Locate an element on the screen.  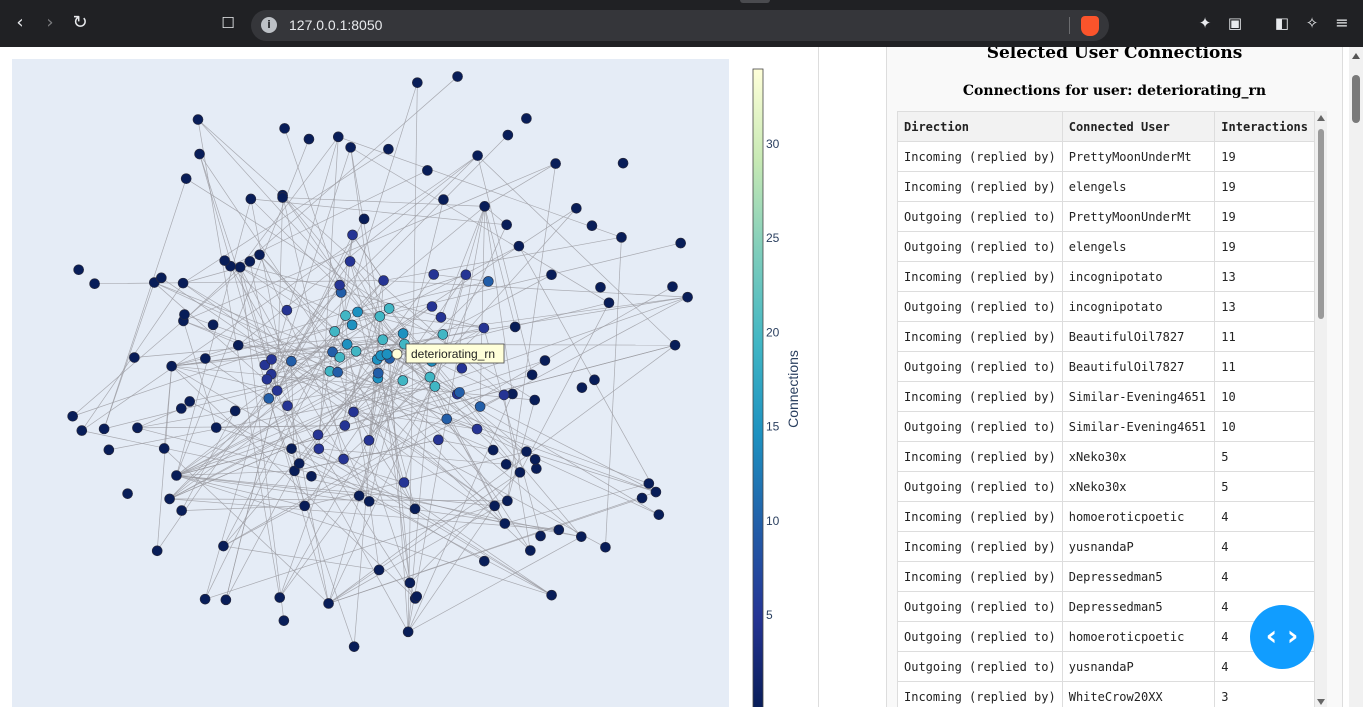
column-header: Connected User is located at coordinates (1138, 126).